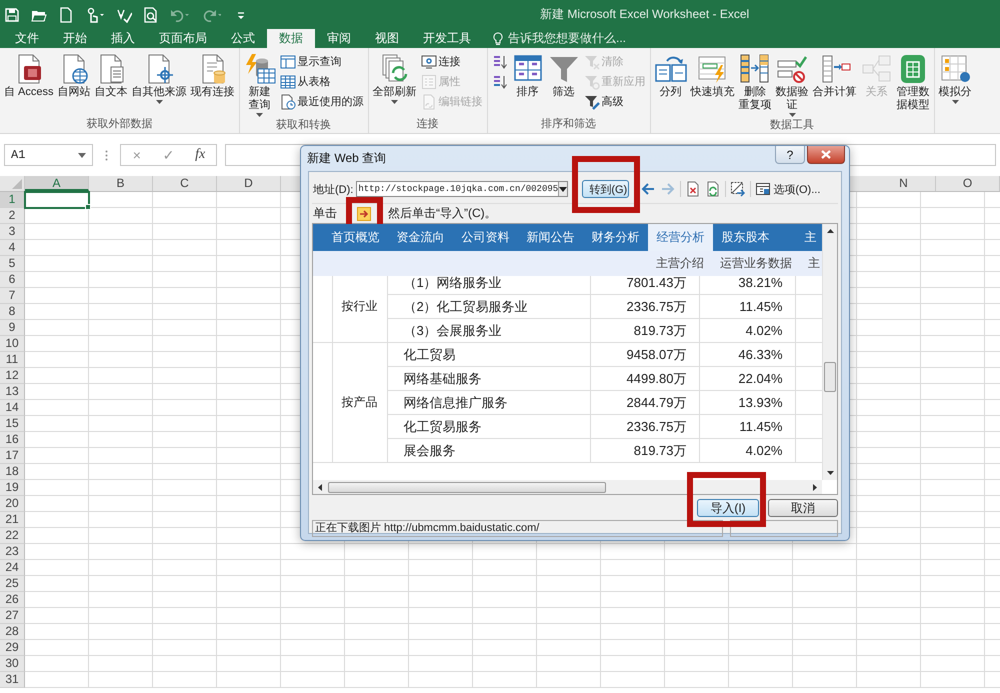  What do you see at coordinates (320, 487) in the screenshot?
I see `scroll-left-icon` at bounding box center [320, 487].